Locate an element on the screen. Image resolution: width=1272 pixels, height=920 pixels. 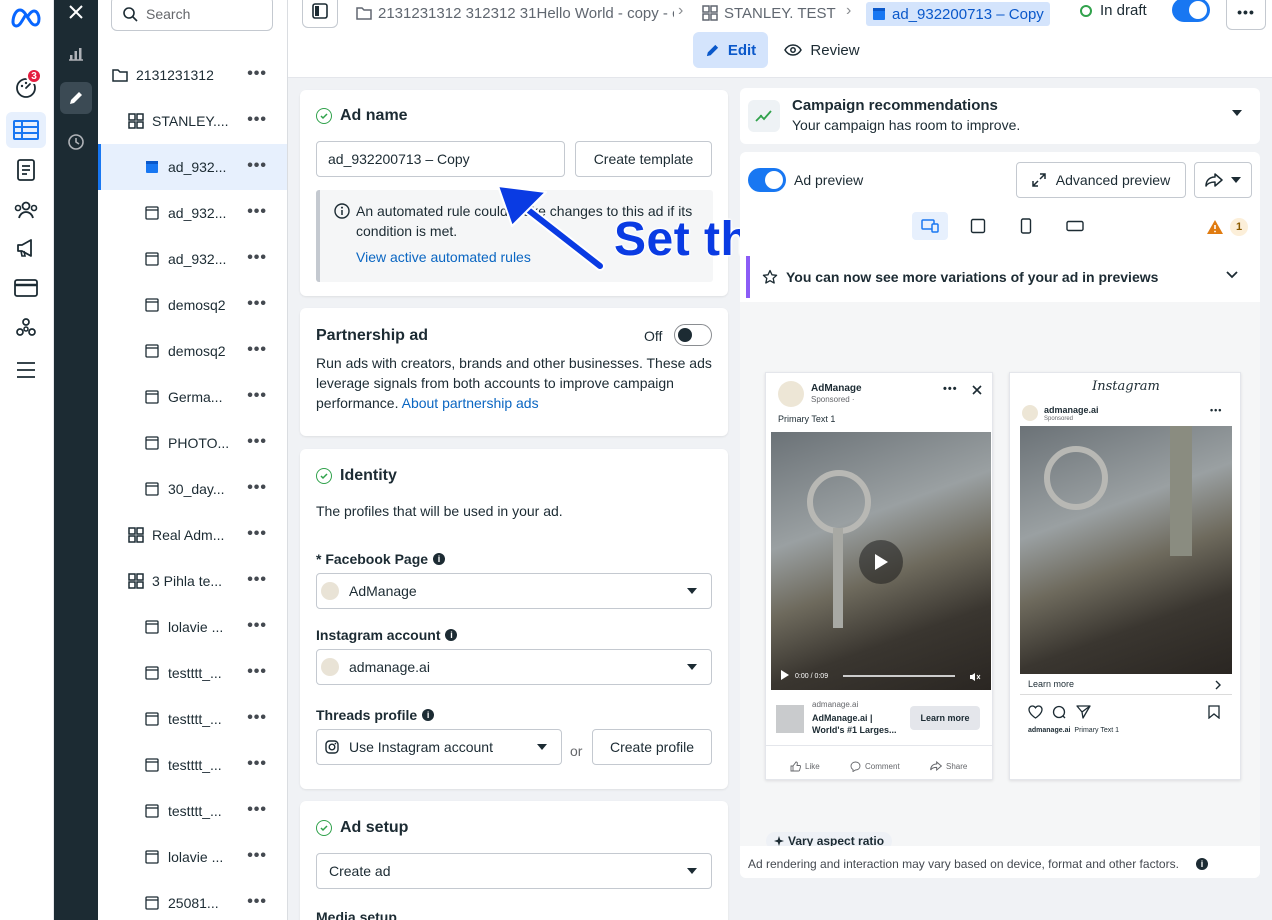
play-icon is located at coordinates (881, 562).